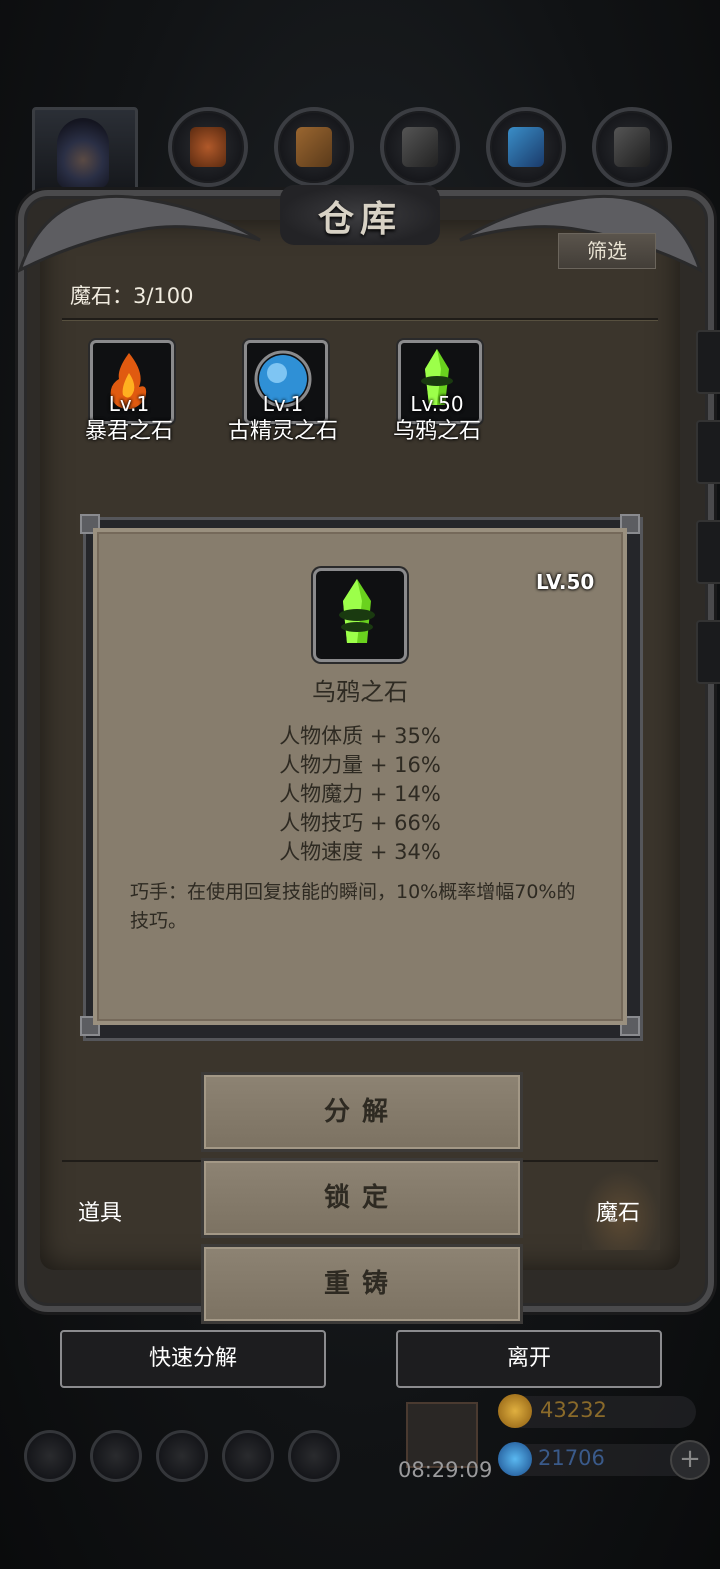  Describe the element at coordinates (362, 1112) in the screenshot. I see `decompose-button: 分解` at that location.